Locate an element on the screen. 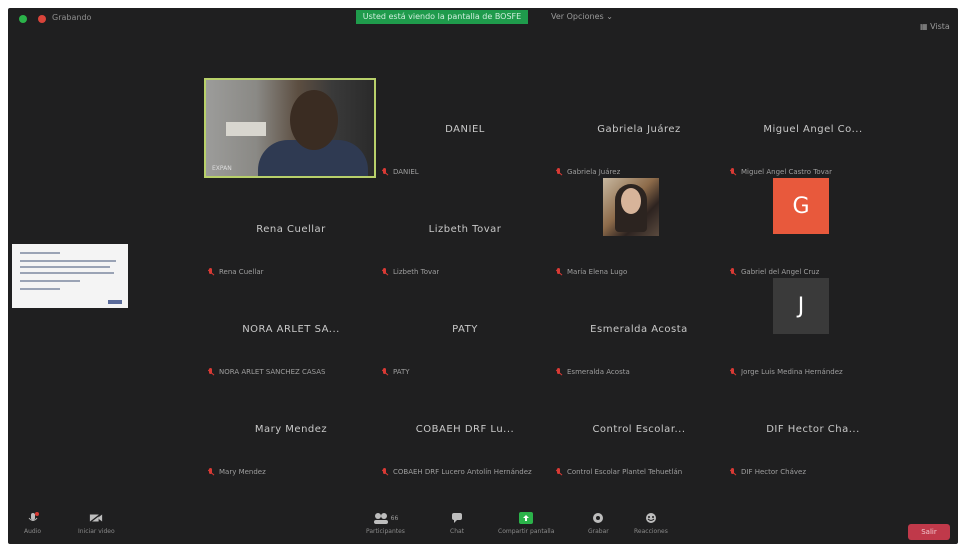 This screenshot has width=962, height=548. participant-label-text: Jorge Luis Medina Hernández is located at coordinates (792, 372).